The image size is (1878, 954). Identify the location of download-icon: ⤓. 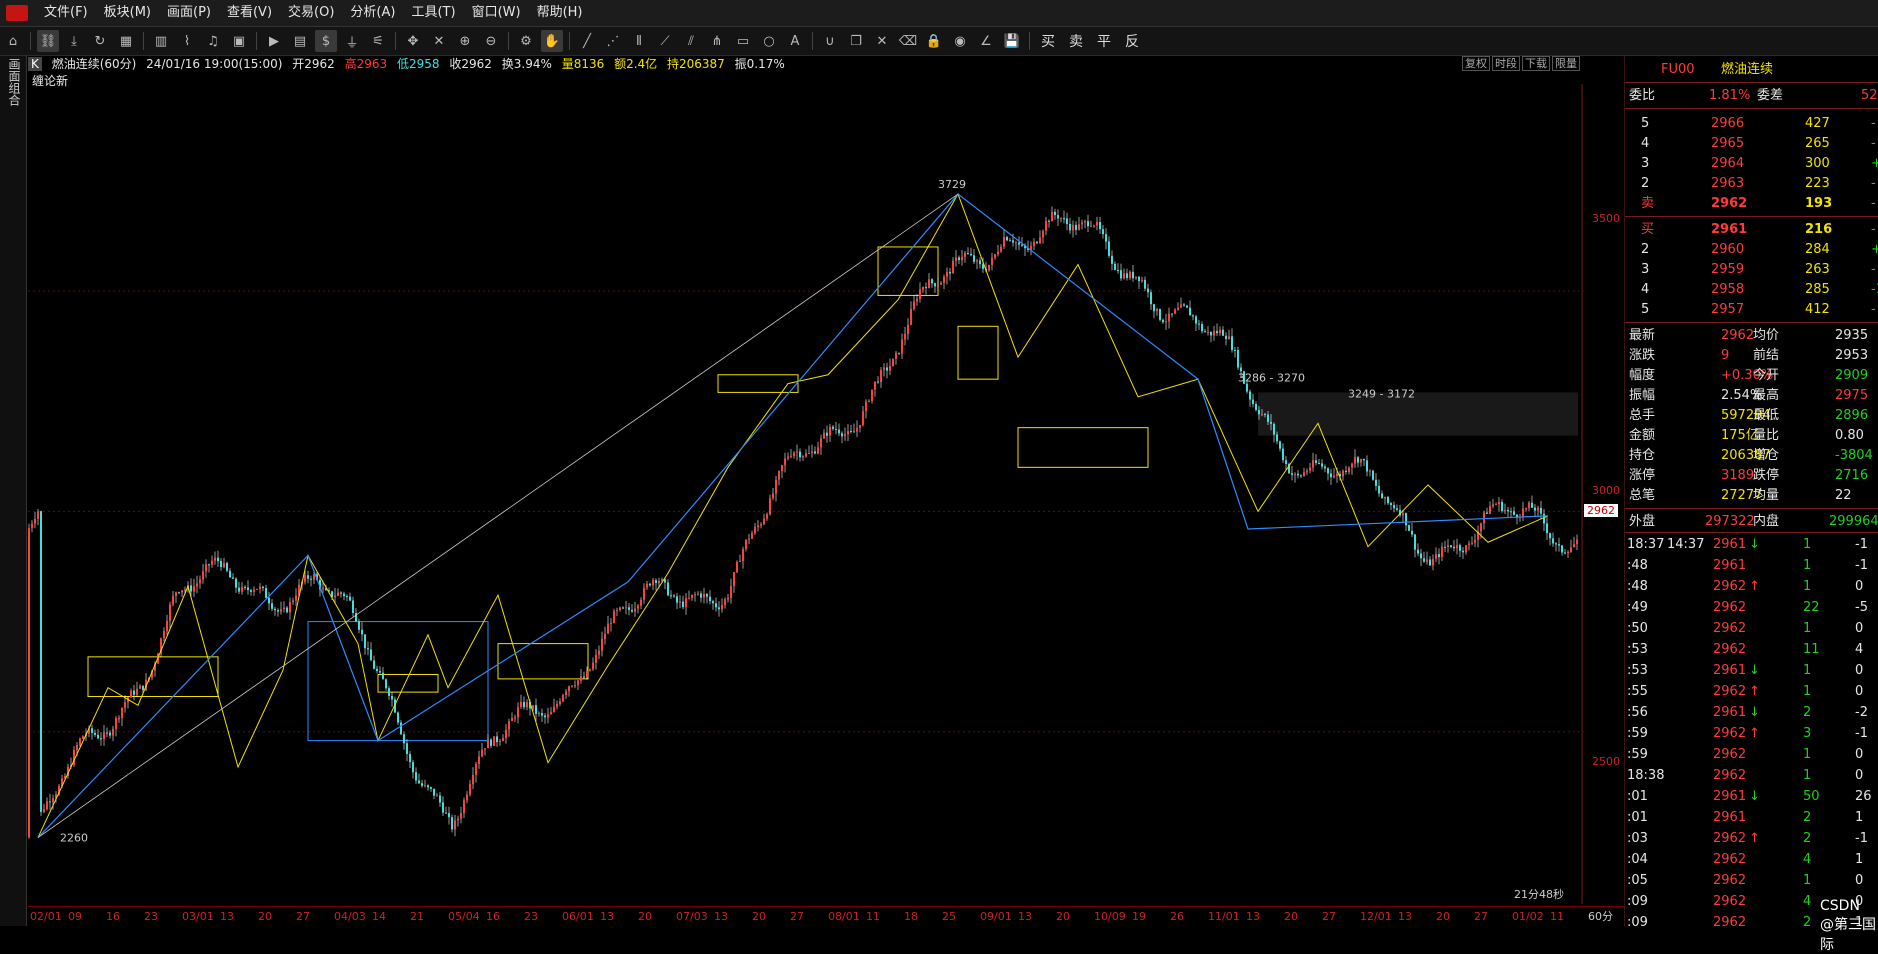
(74, 41).